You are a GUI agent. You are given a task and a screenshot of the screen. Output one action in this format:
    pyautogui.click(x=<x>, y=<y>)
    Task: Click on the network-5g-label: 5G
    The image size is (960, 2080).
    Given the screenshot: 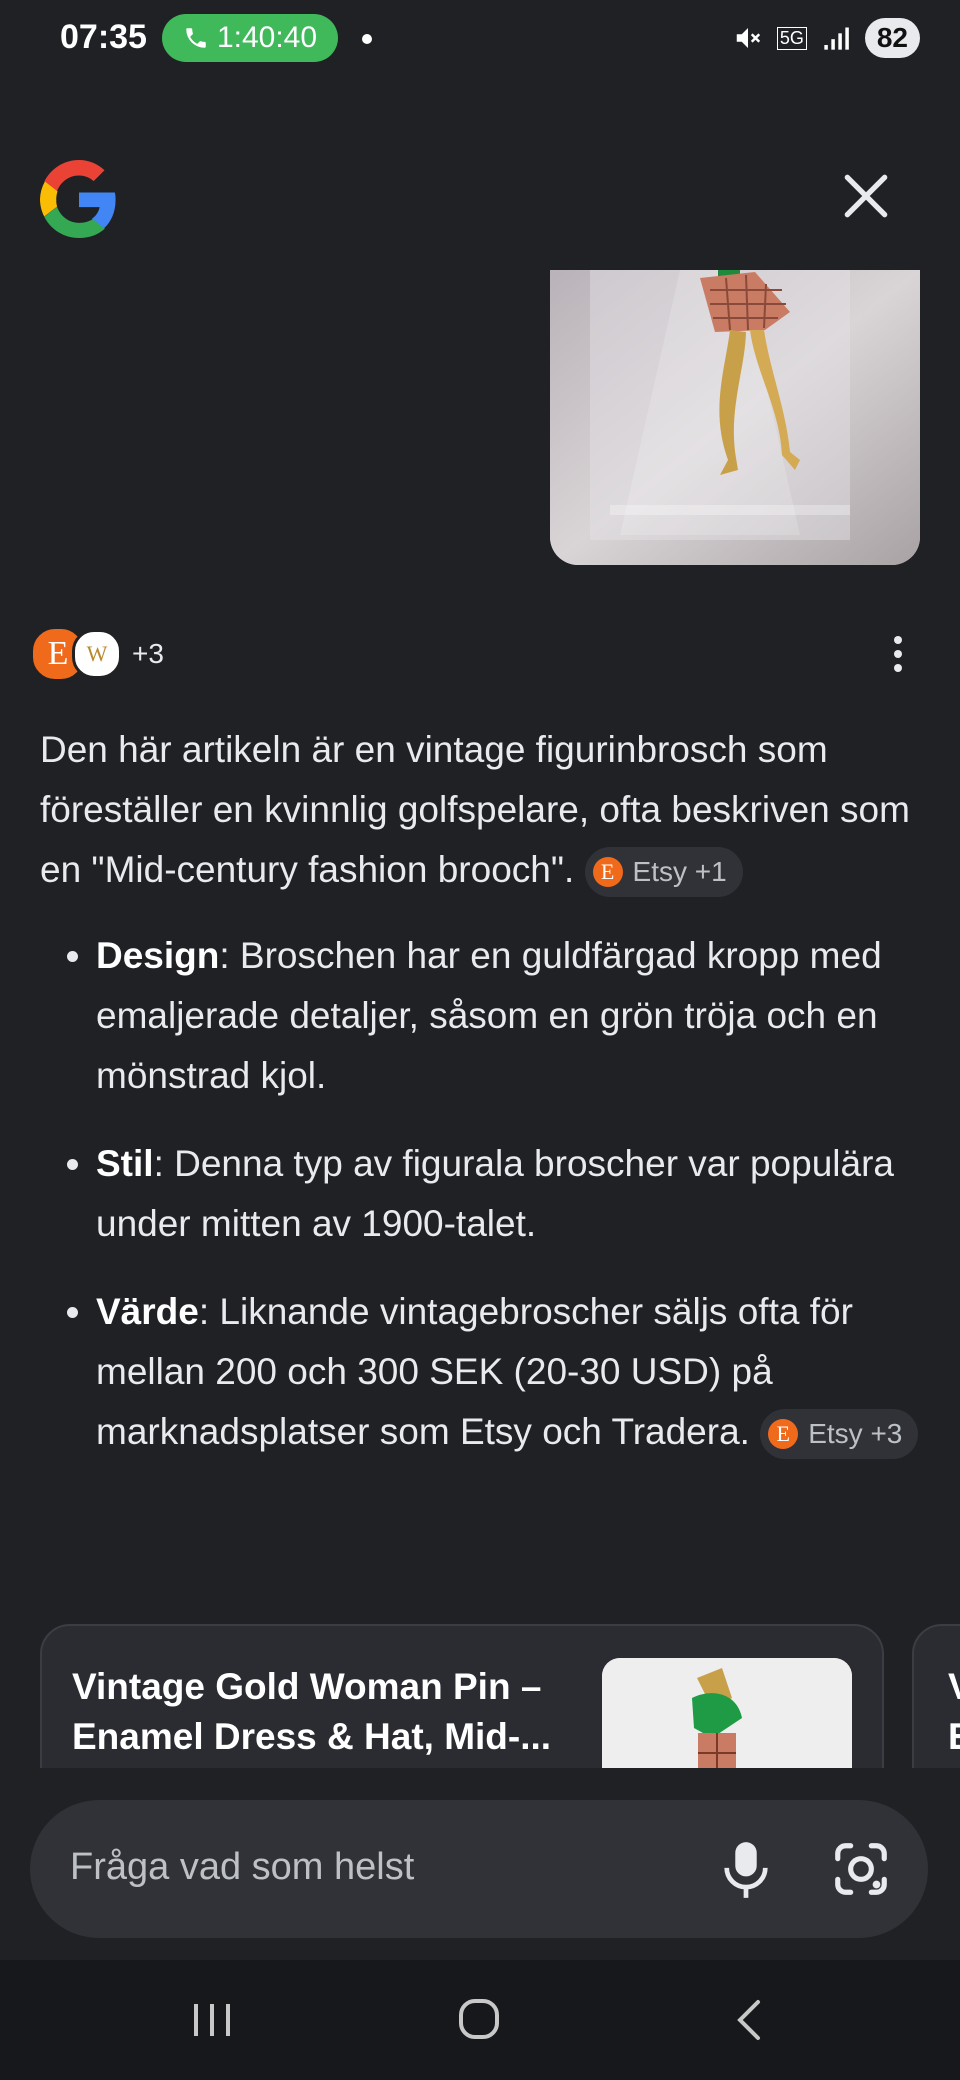 What is the action you would take?
    pyautogui.click(x=791, y=38)
    